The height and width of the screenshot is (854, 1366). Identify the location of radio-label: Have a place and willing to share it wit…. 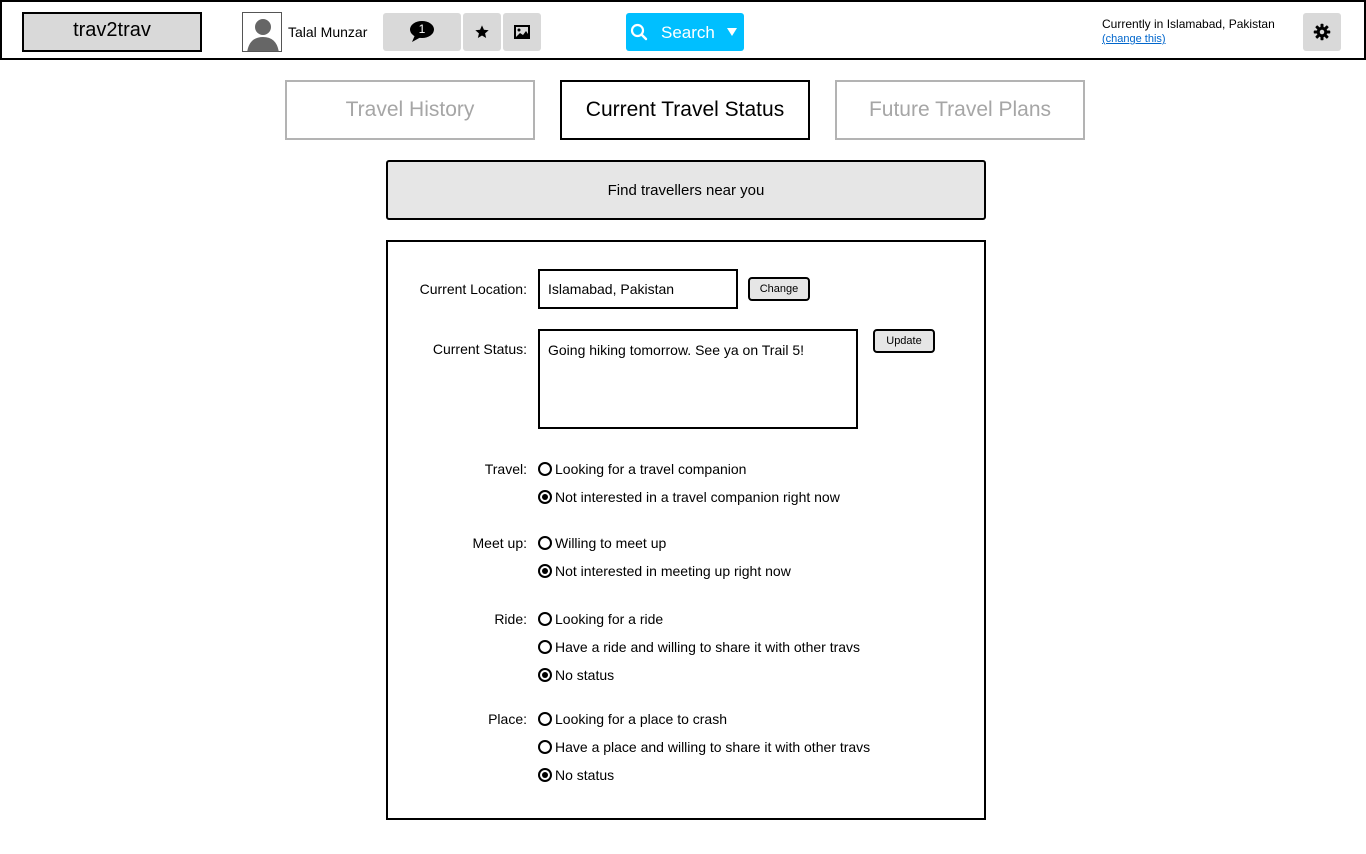
(713, 747).